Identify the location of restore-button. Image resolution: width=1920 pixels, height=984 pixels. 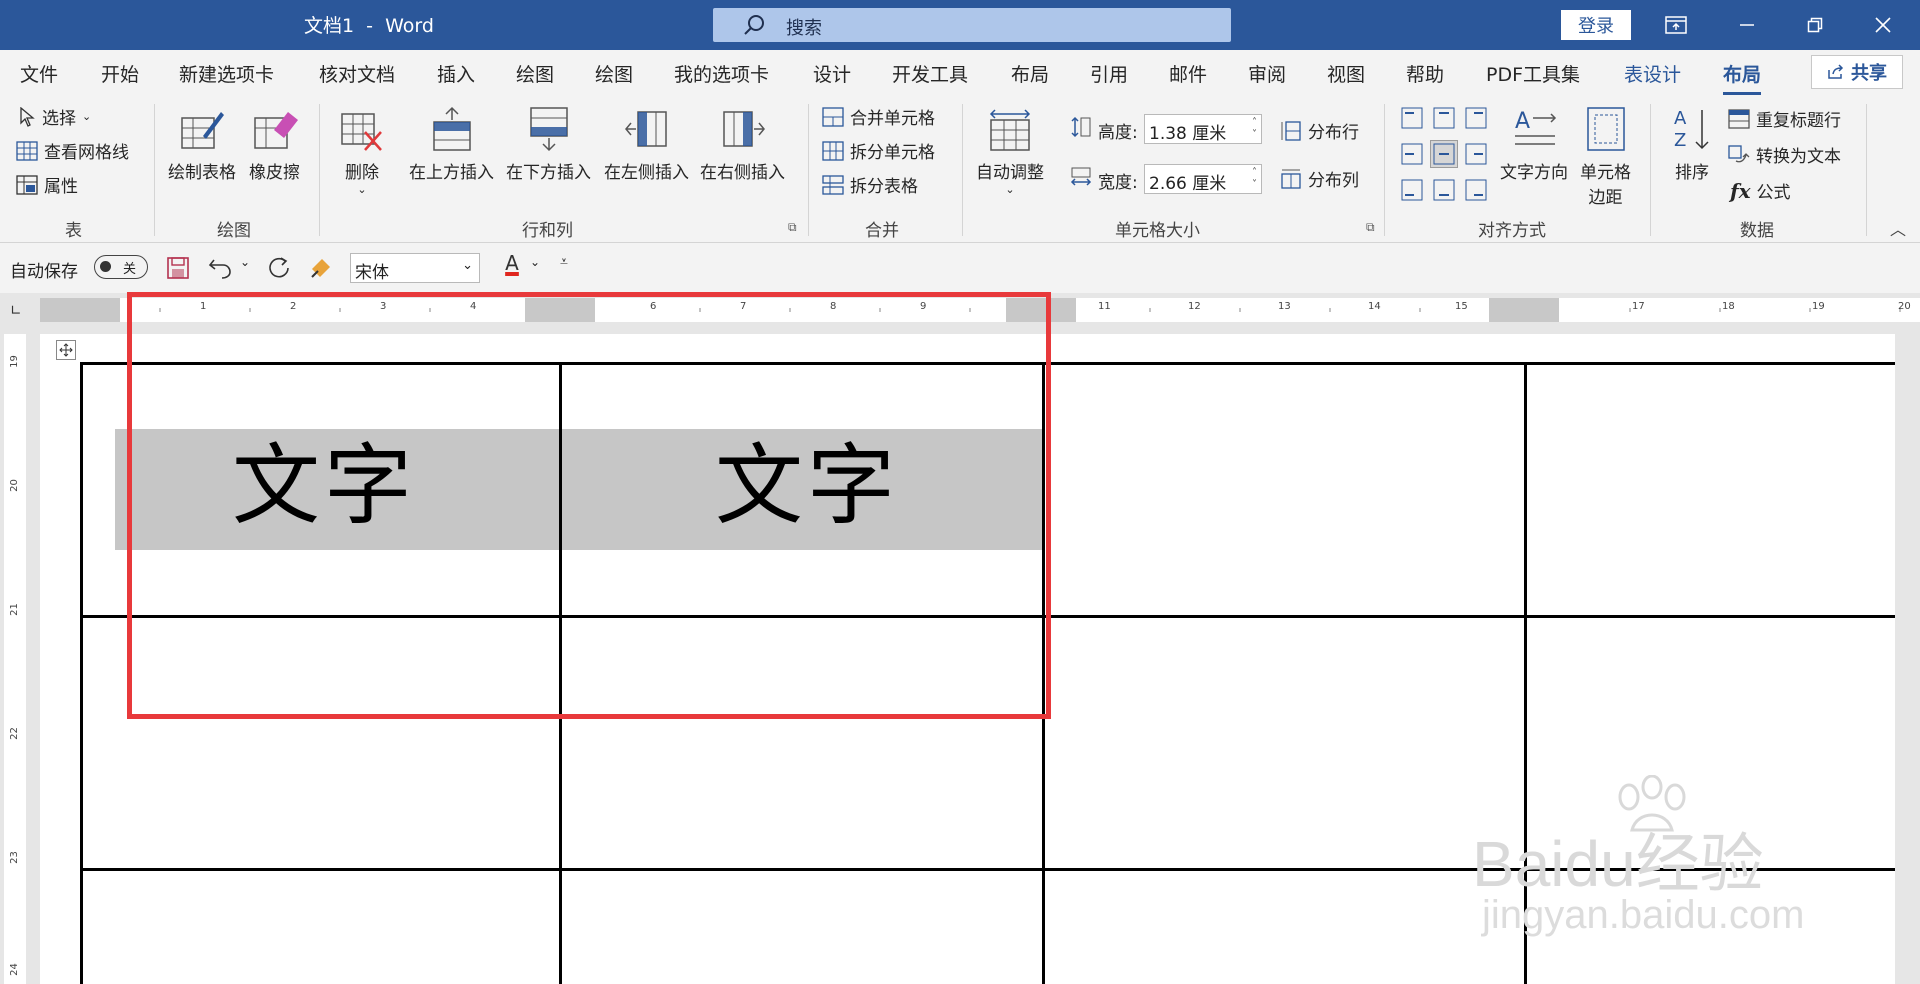
(1815, 25).